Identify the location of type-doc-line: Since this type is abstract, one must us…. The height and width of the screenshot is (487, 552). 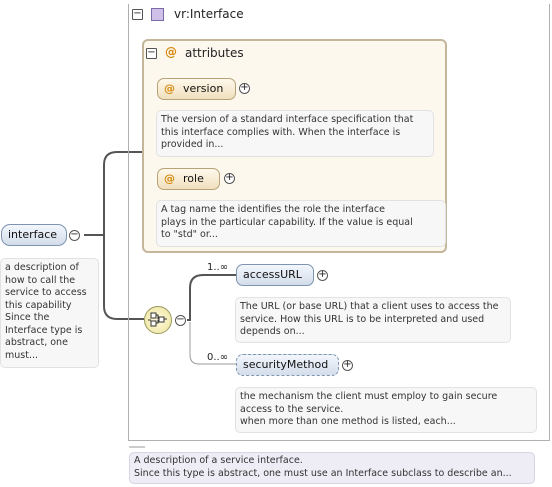
(323, 473).